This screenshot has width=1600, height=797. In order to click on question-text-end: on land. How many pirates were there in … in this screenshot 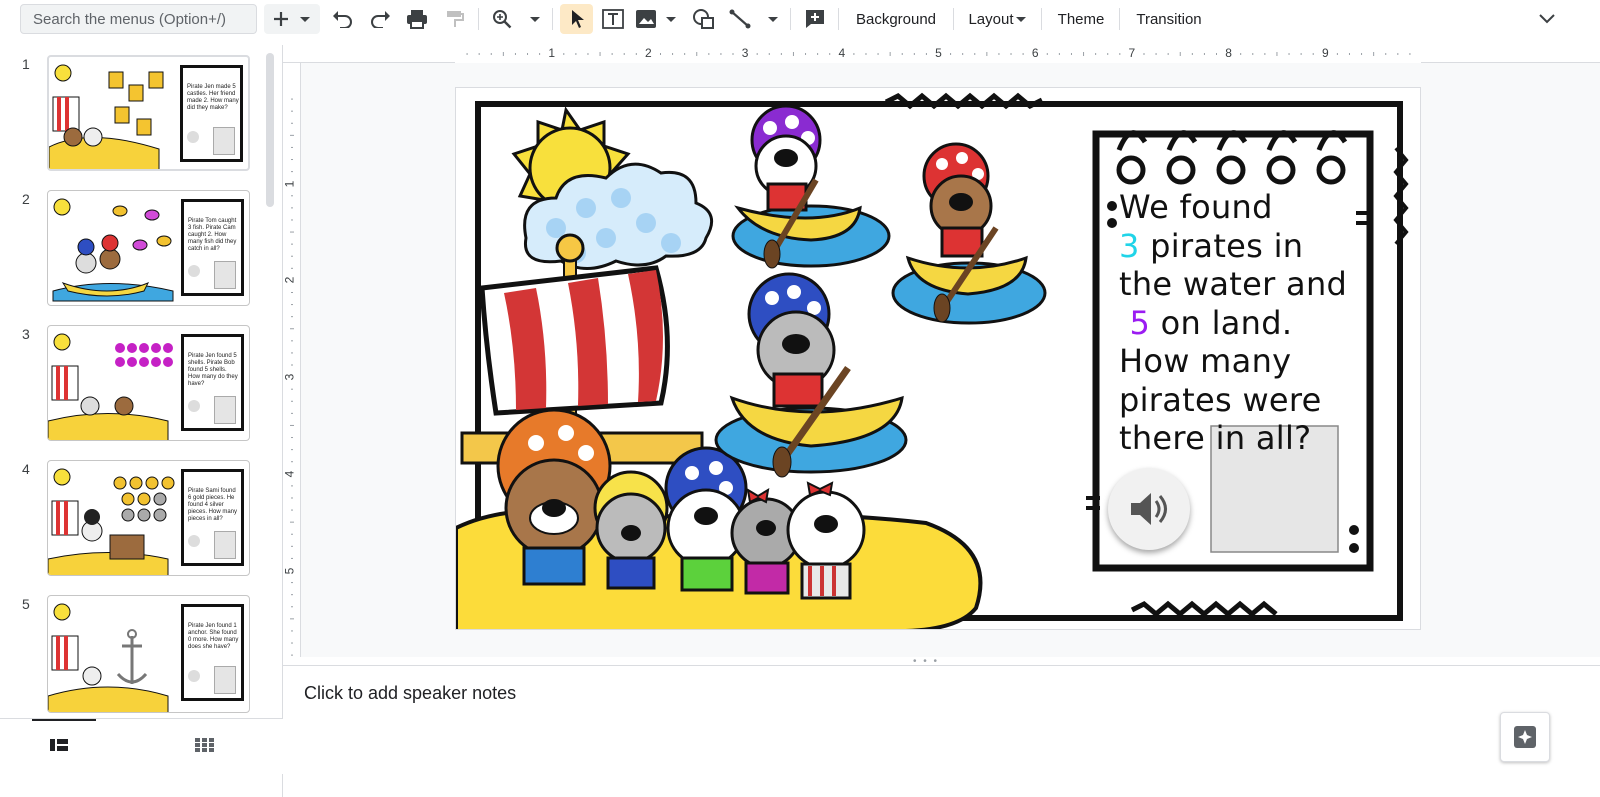, I will do `click(1220, 380)`.